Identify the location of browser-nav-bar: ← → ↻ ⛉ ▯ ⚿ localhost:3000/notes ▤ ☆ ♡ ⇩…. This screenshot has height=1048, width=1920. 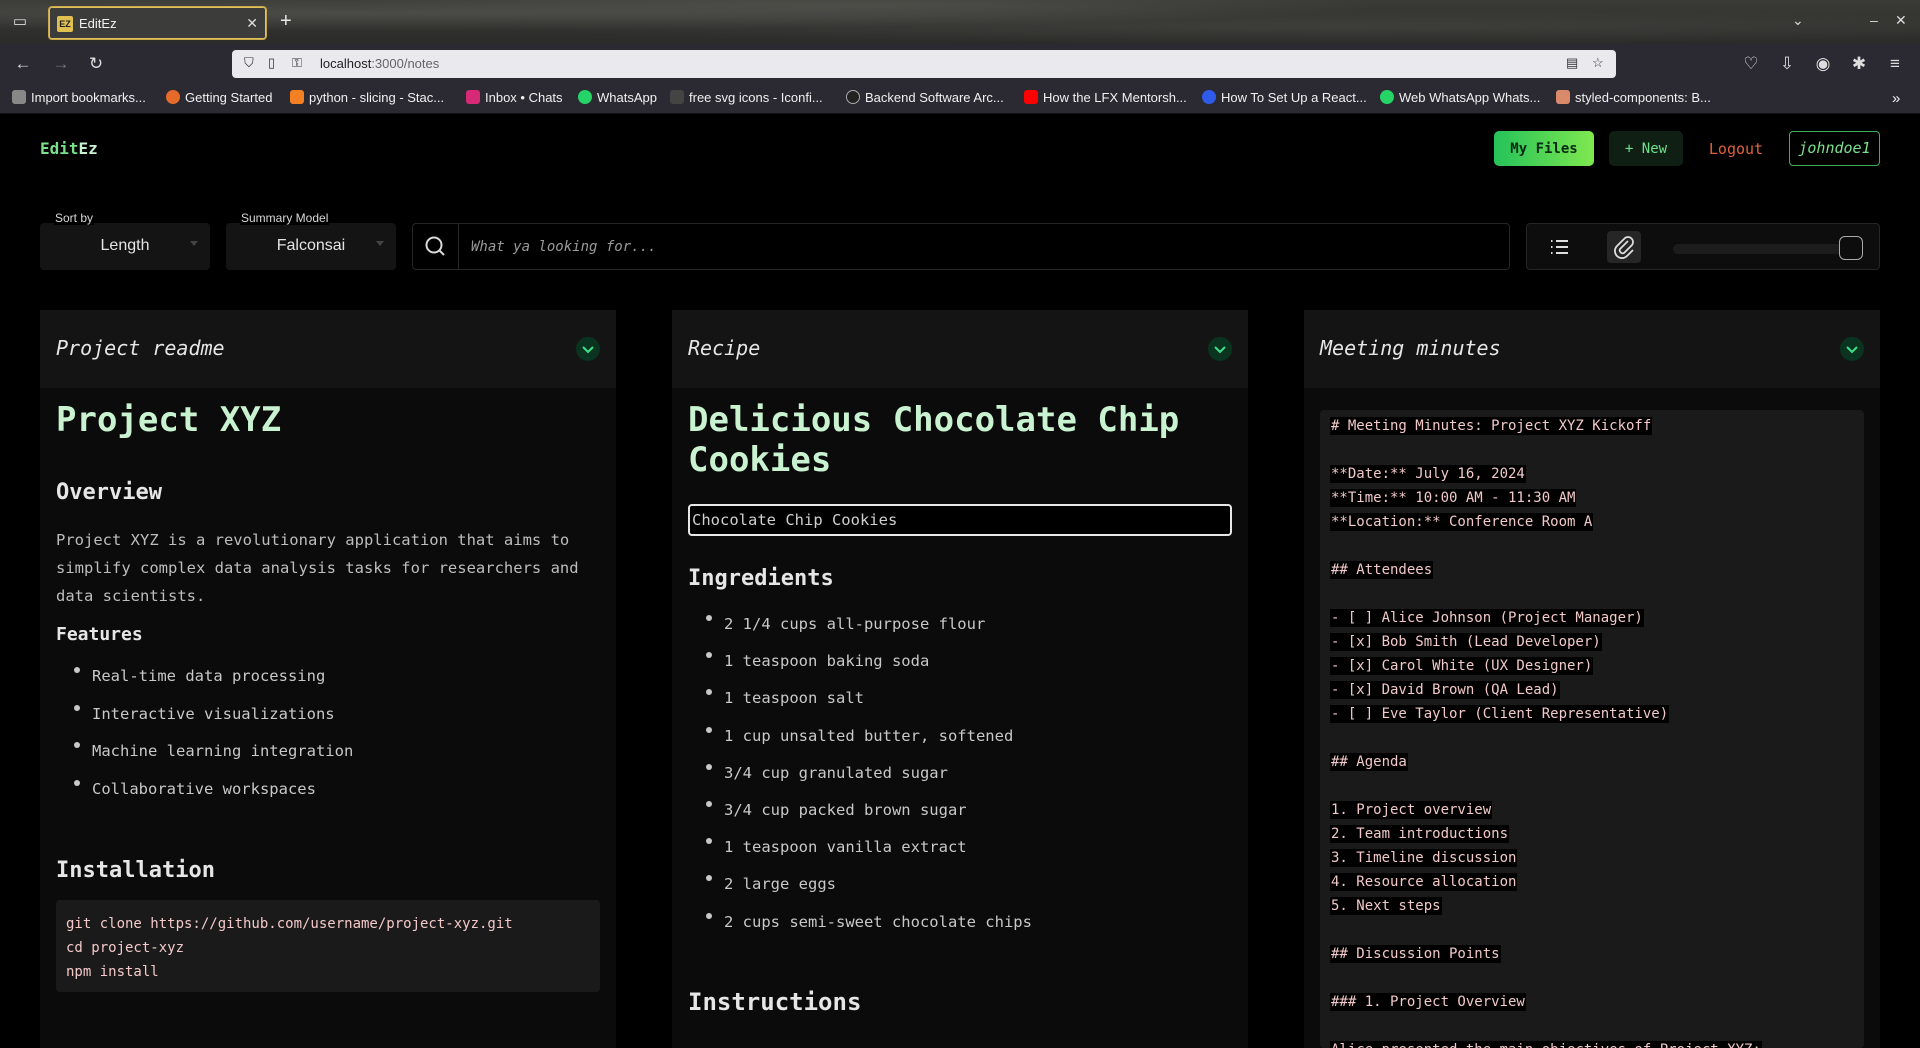
(960, 64).